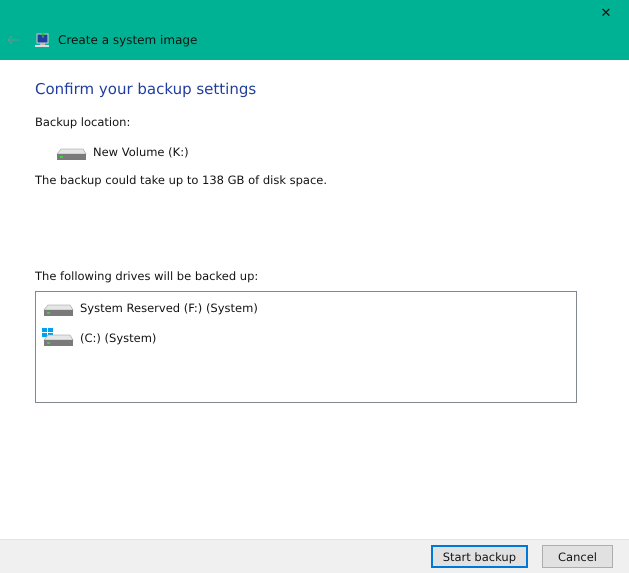 The image size is (629, 573). Describe the element at coordinates (479, 556) in the screenshot. I see `start-backup-button: Start backup` at that location.